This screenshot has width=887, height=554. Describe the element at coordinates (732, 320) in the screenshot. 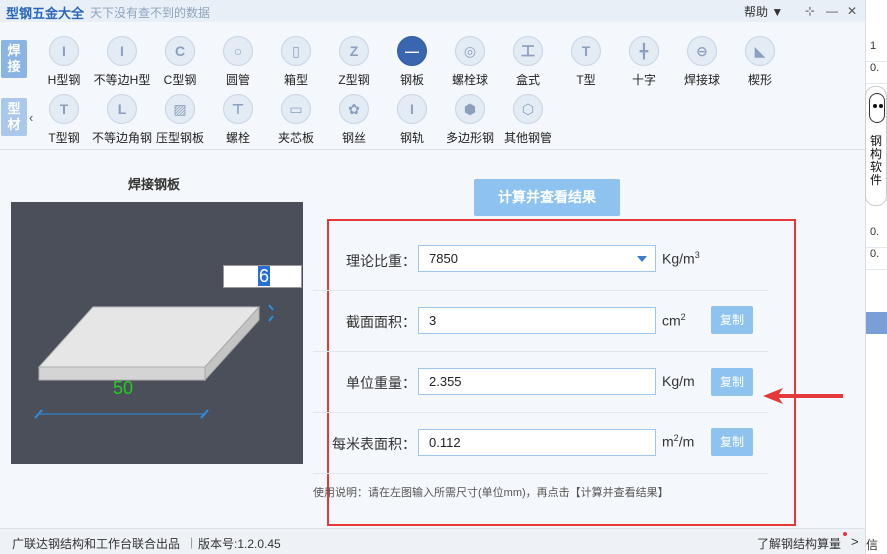

I see `copy-area-button: 复制` at that location.